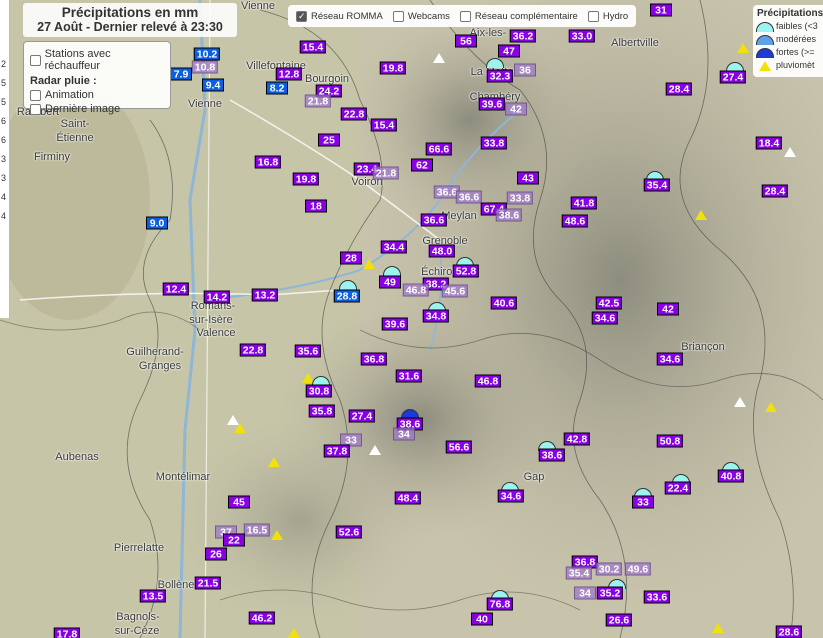 The image size is (823, 638). What do you see at coordinates (442, 251) in the screenshot?
I see `station-value: 48.0` at bounding box center [442, 251].